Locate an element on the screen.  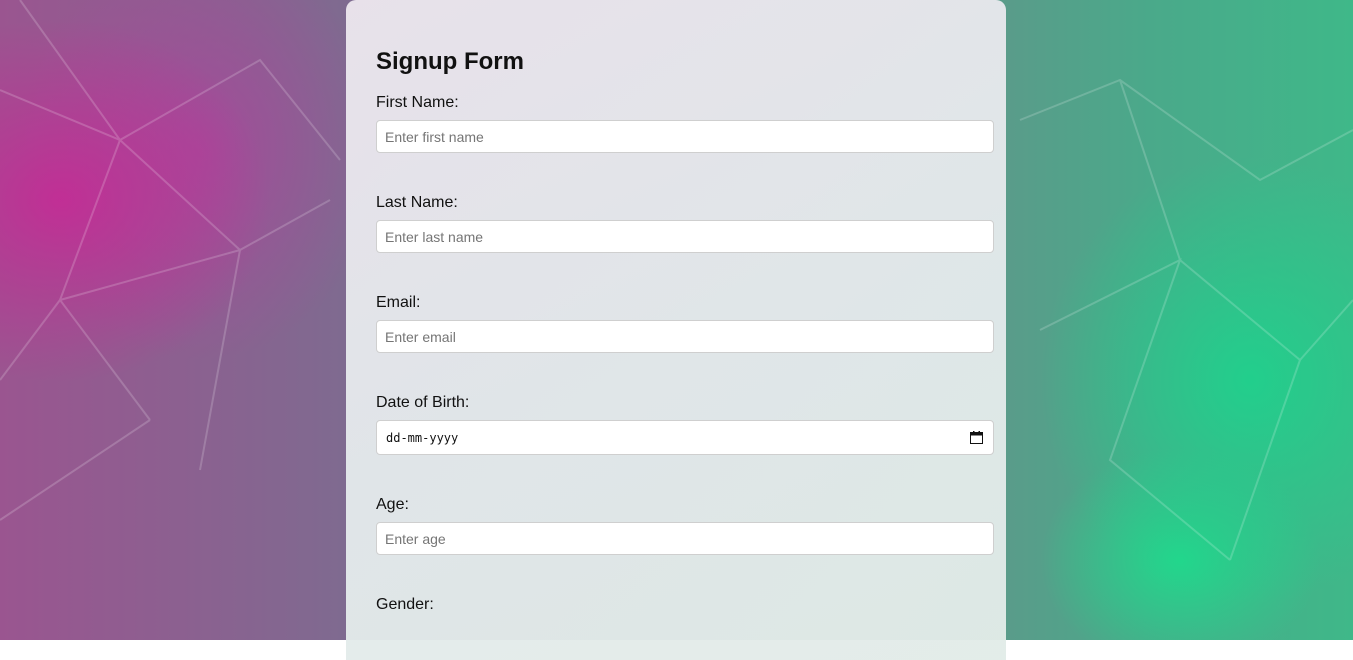
last-name-field: Last Name: is located at coordinates (685, 223).